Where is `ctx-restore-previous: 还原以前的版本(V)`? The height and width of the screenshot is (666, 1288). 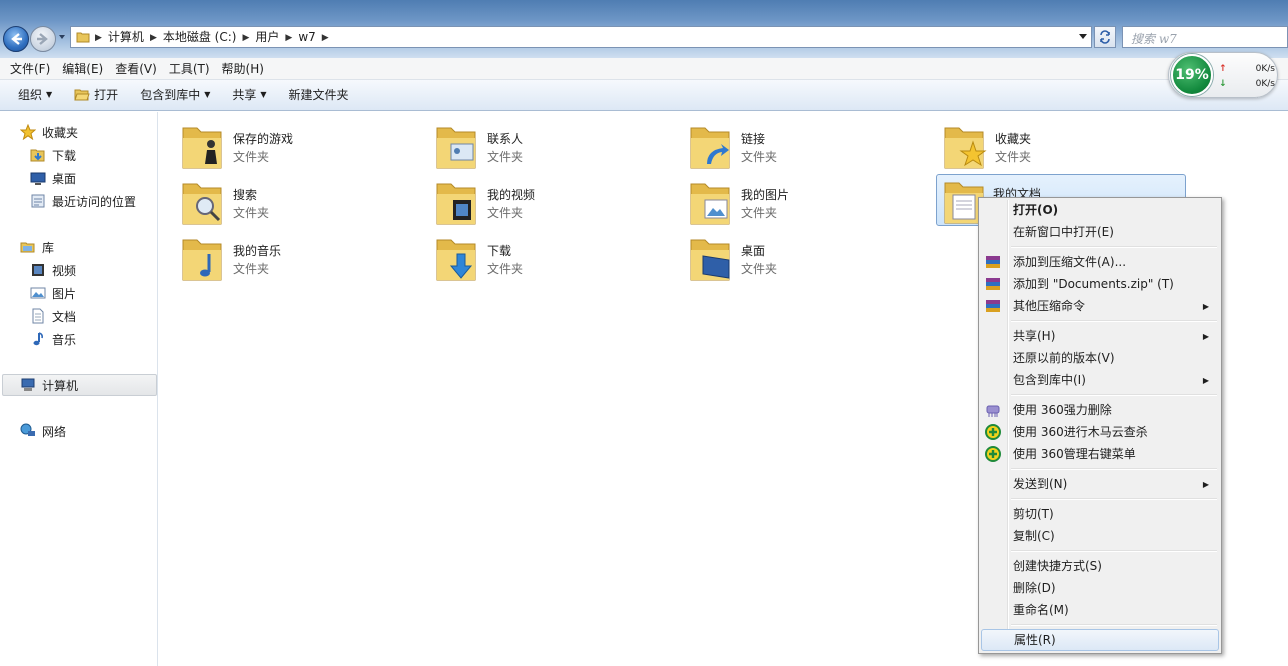
ctx-restore-previous: 还原以前的版本(V) is located at coordinates (1100, 358).